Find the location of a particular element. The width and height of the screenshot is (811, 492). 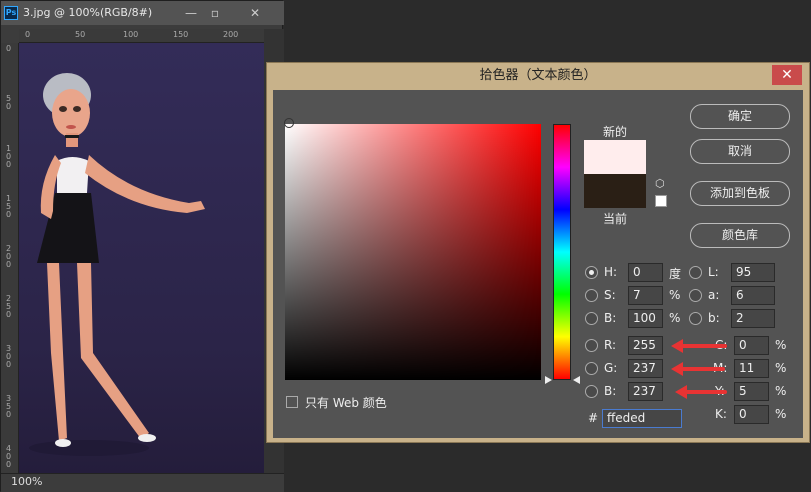

a-channel-input: 6 is located at coordinates (753, 295).